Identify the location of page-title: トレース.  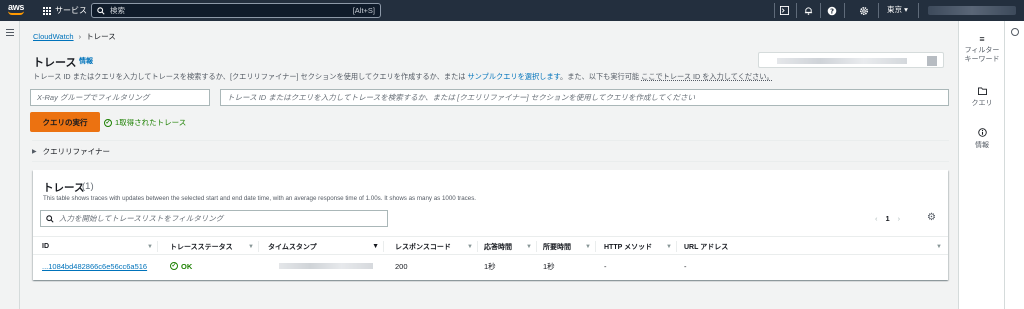
(55, 63).